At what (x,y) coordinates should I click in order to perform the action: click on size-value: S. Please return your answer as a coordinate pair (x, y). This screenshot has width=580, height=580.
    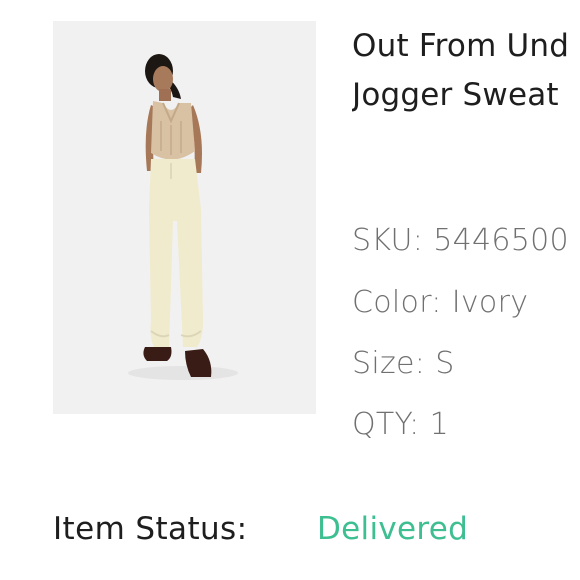
    Looking at the image, I should click on (445, 363).